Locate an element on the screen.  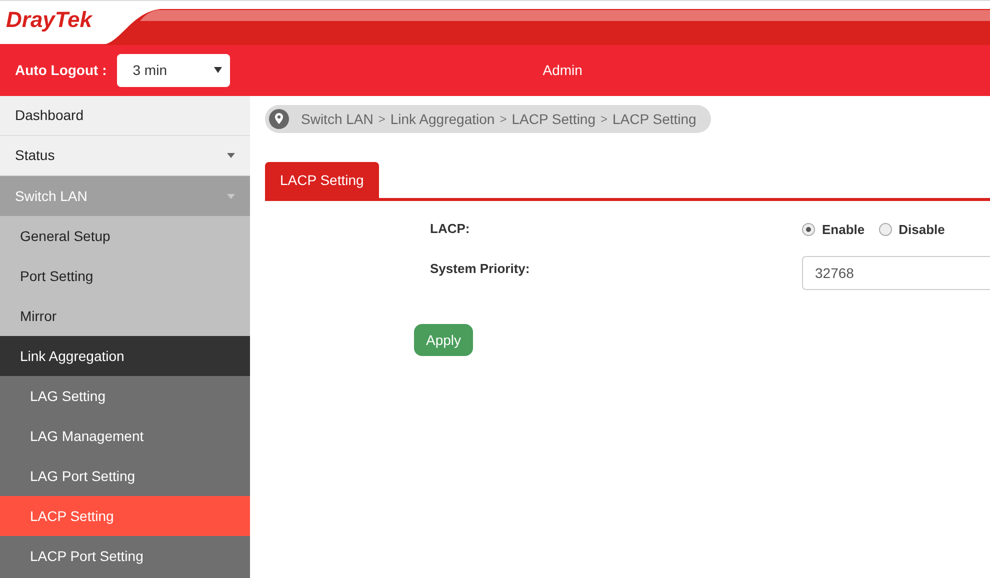
auto-logout-label: Auto Logout : is located at coordinates (61, 70).